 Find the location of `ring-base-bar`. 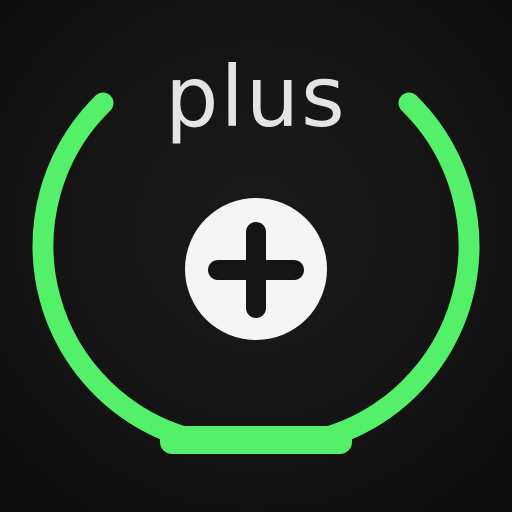

ring-base-bar is located at coordinates (256, 440).